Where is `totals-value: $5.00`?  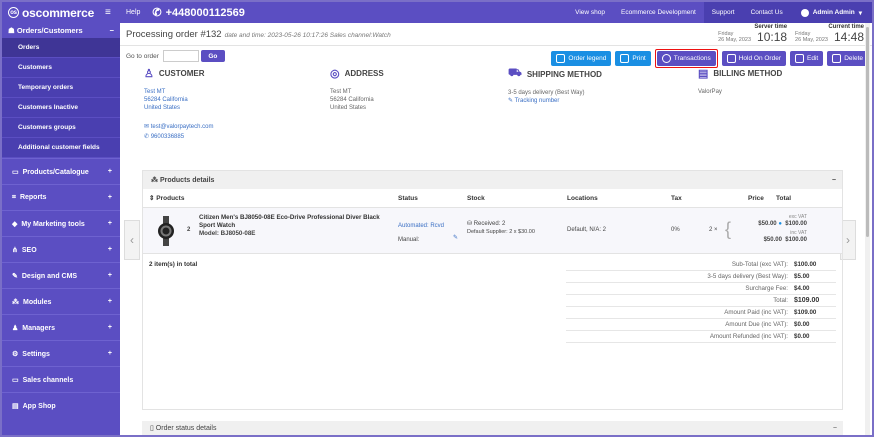
totals-value: $5.00 is located at coordinates (802, 276).